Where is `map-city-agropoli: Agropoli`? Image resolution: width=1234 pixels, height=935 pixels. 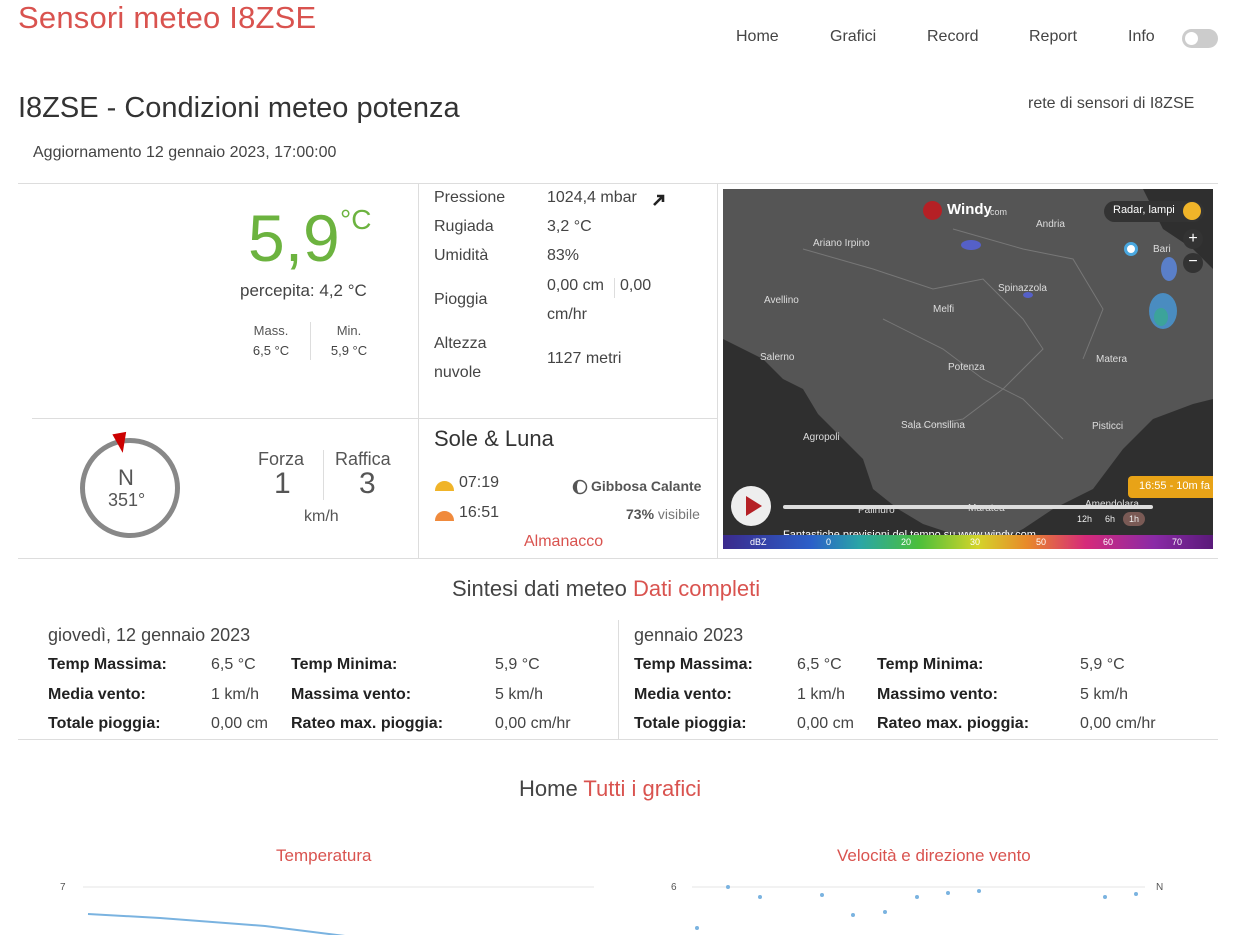 map-city-agropoli: Agropoli is located at coordinates (821, 437).